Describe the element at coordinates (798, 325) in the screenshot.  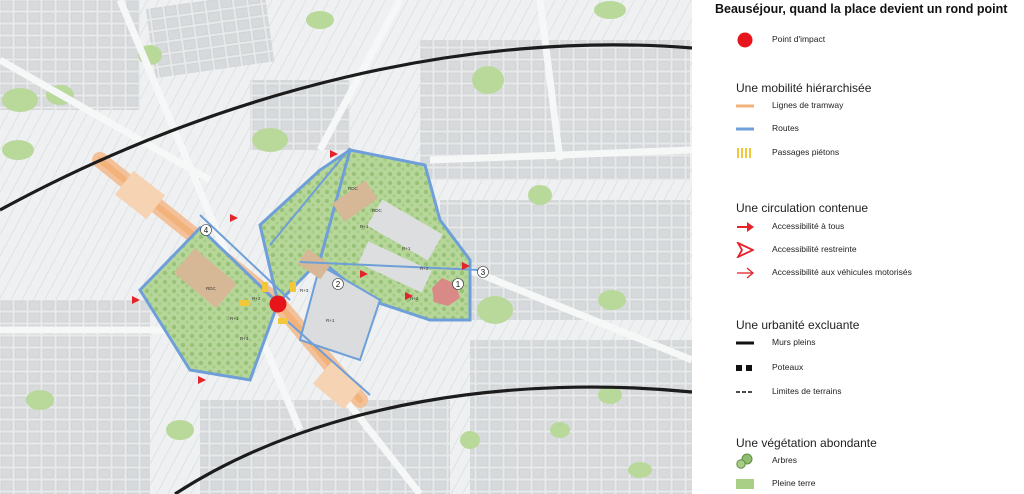
I see `legend-heading-urbanite: Une urbanité excluante` at that location.